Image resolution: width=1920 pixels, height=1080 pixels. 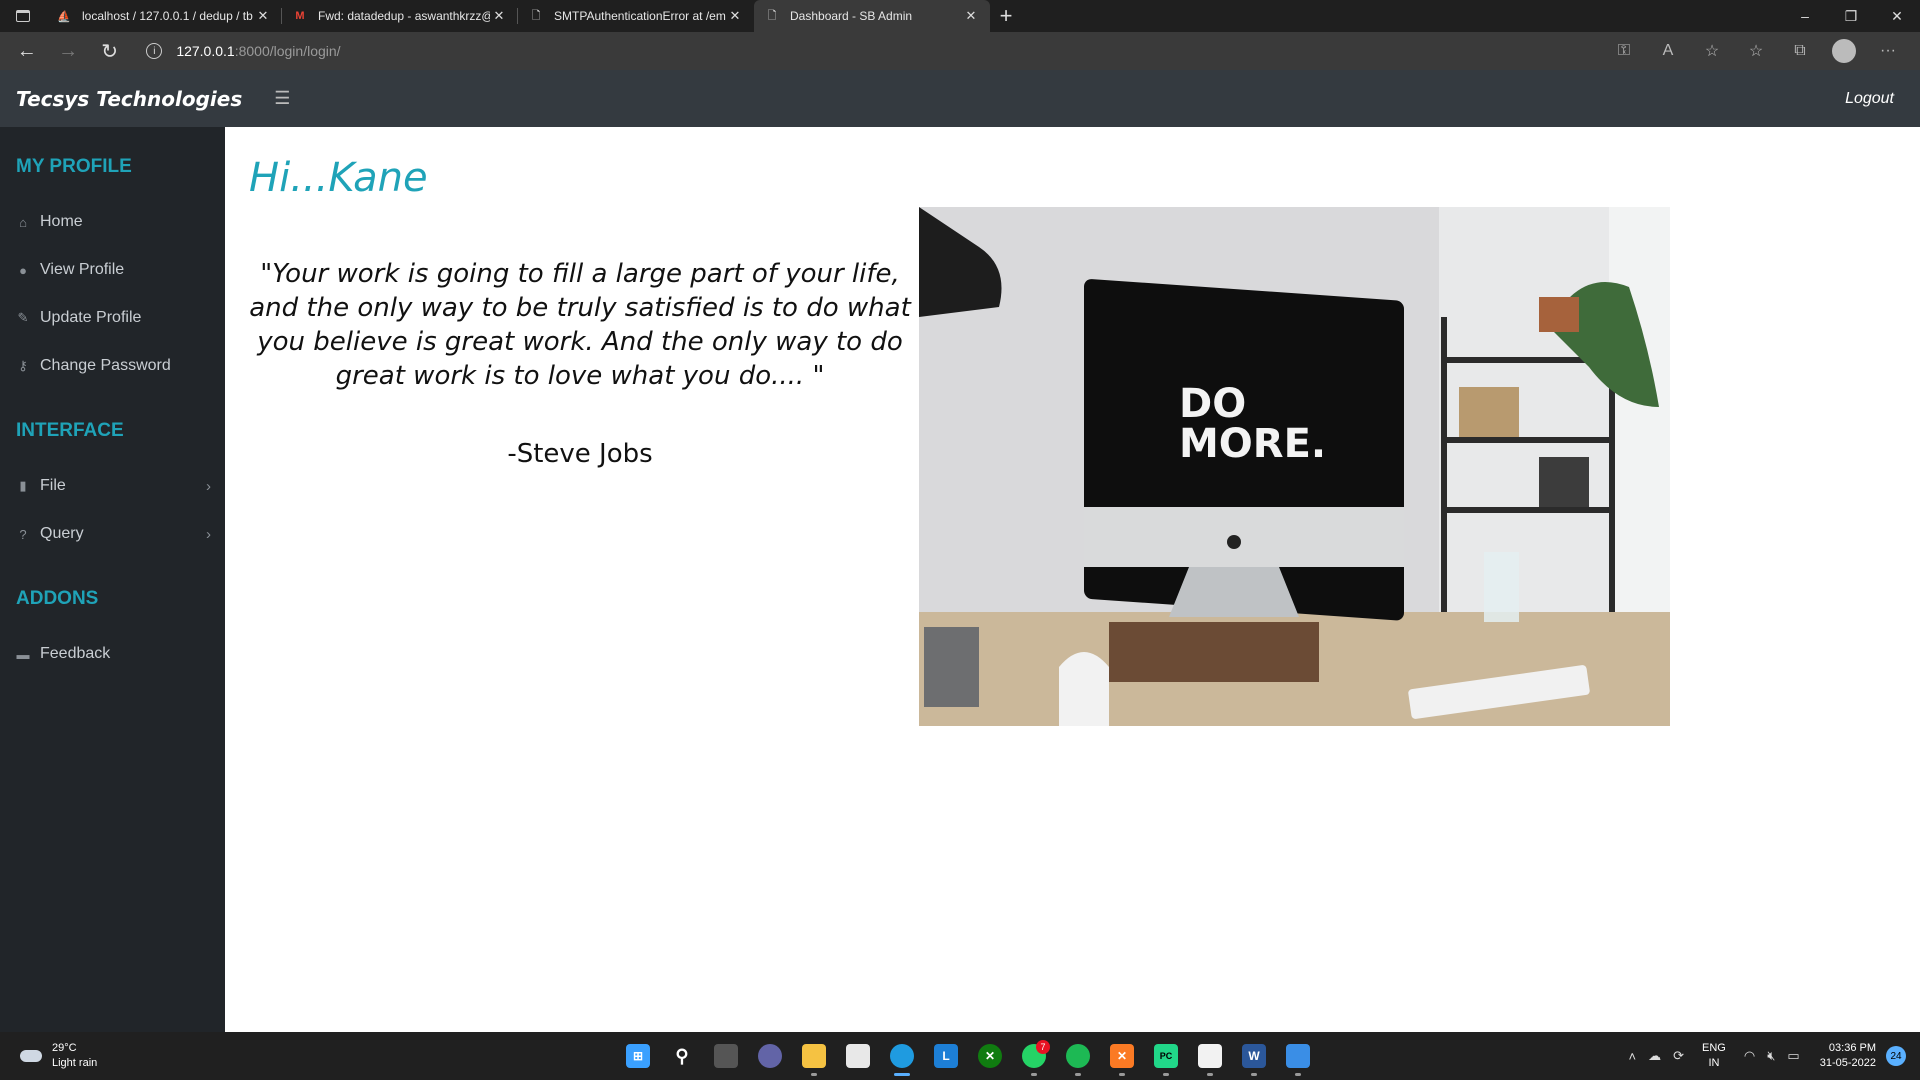 I want to click on sidebar-item-feedback: ▬ Feedback, so click(x=113, y=654).